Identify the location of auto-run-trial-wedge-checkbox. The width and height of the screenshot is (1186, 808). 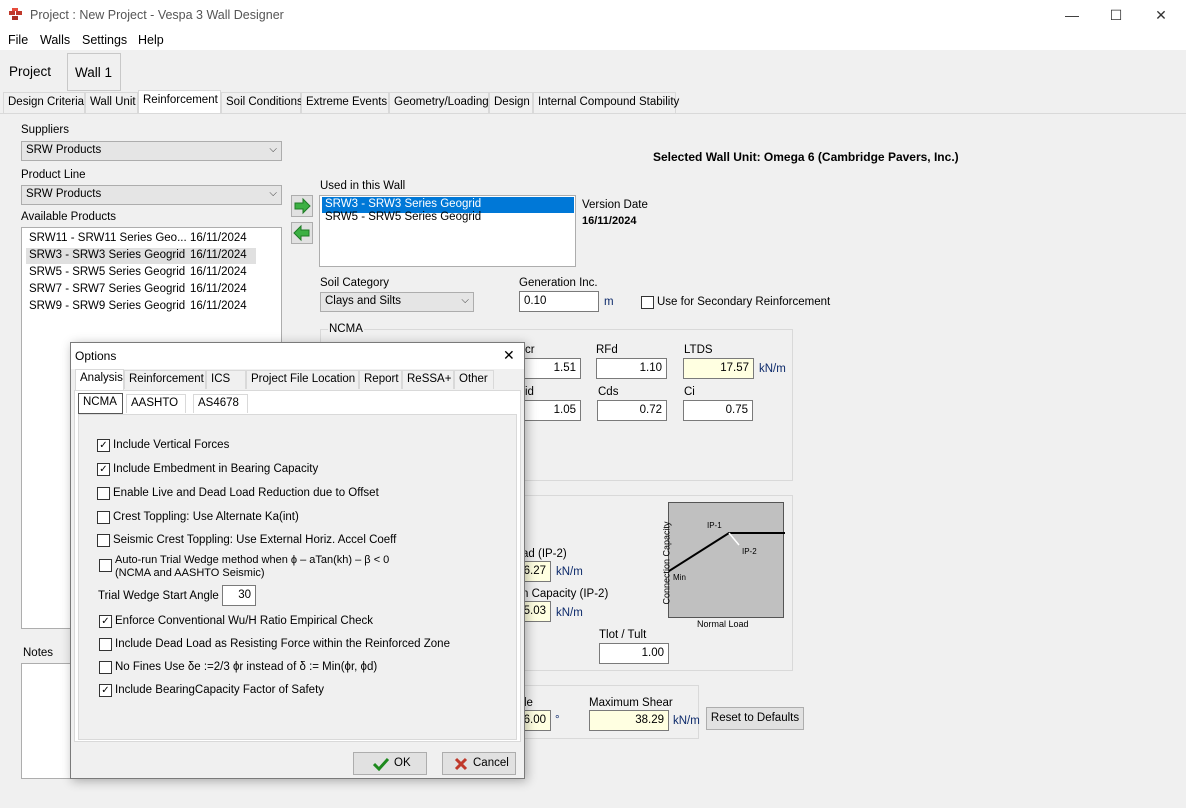
(105, 565).